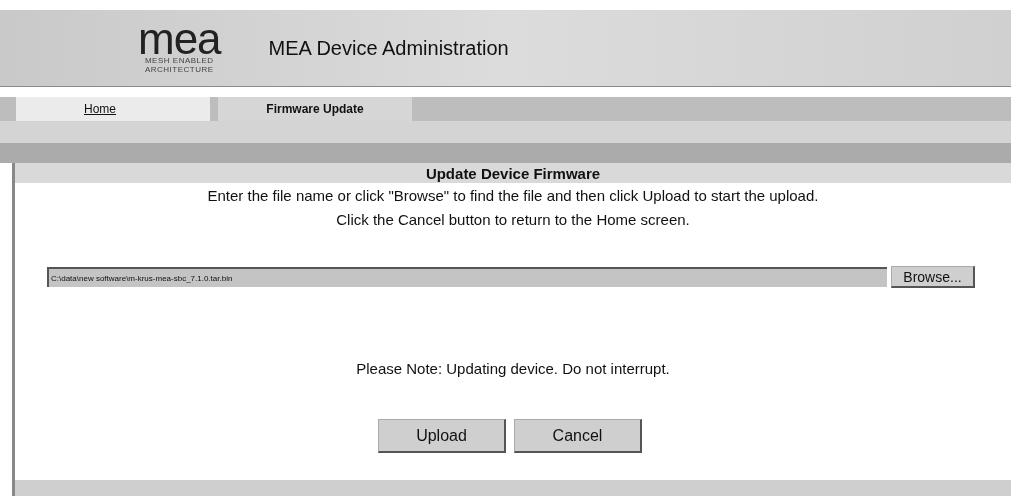 This screenshot has height=496, width=1011. I want to click on panel-heading: Update Device Firmware, so click(513, 173).